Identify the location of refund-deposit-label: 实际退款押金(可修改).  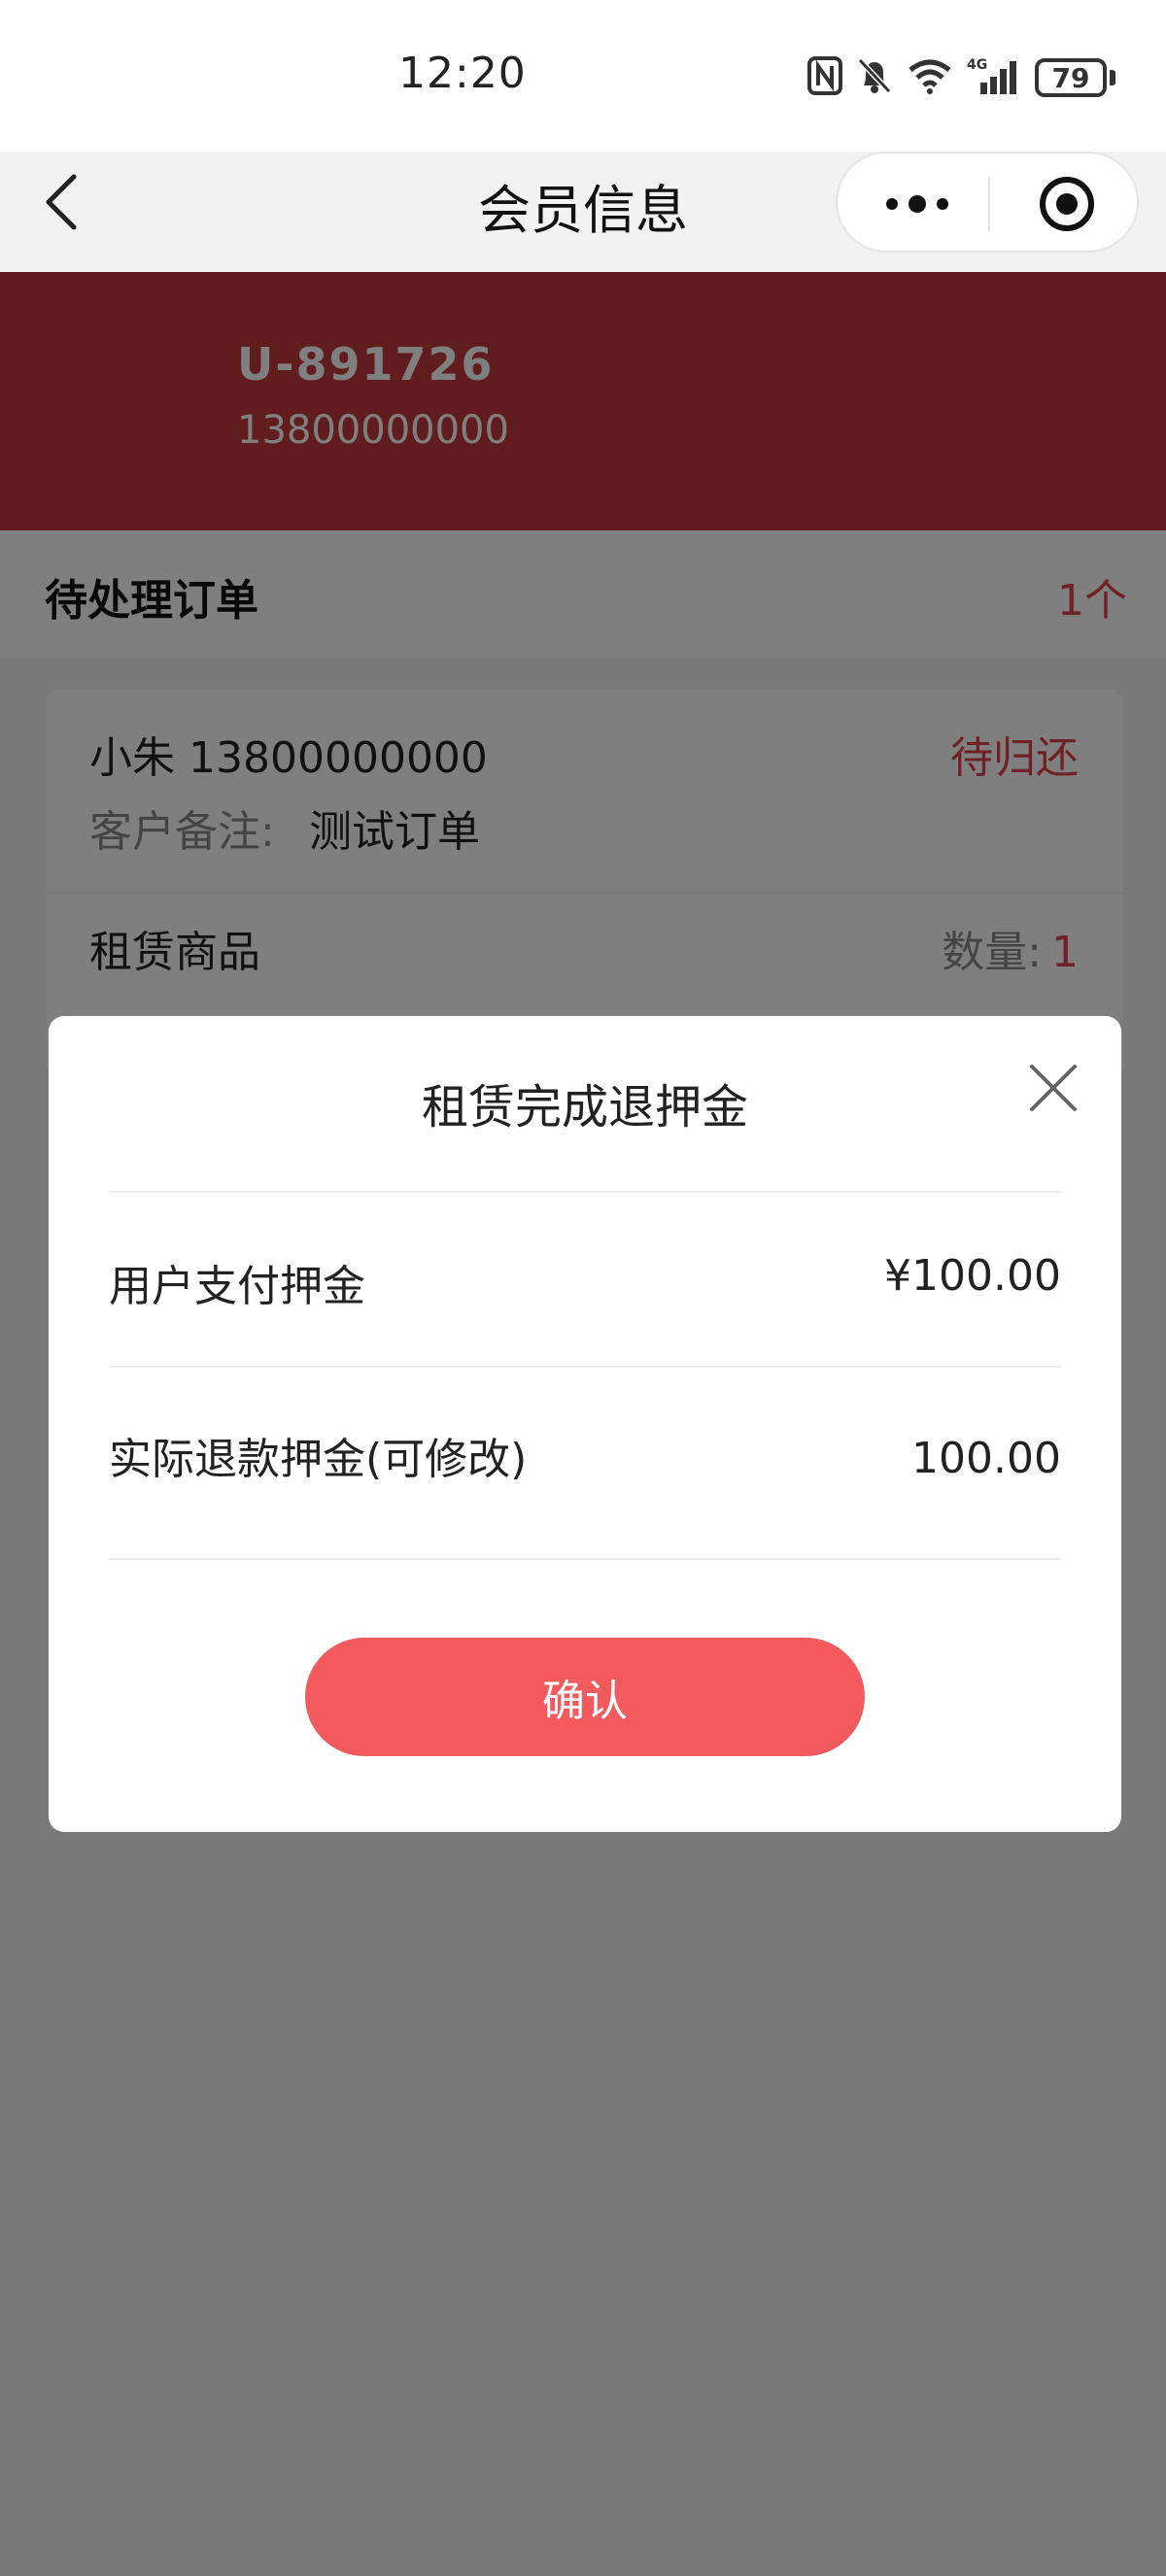
(318, 1459).